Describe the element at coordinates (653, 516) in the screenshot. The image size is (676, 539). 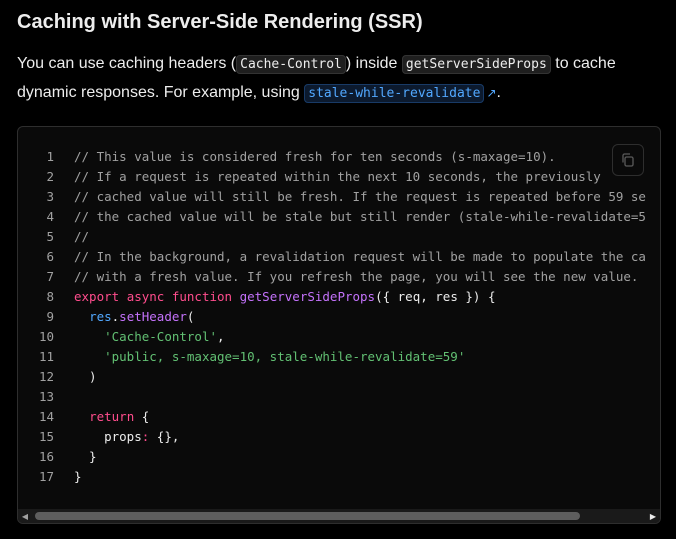
I see `scroll-right-arrow-icon: ▶` at that location.